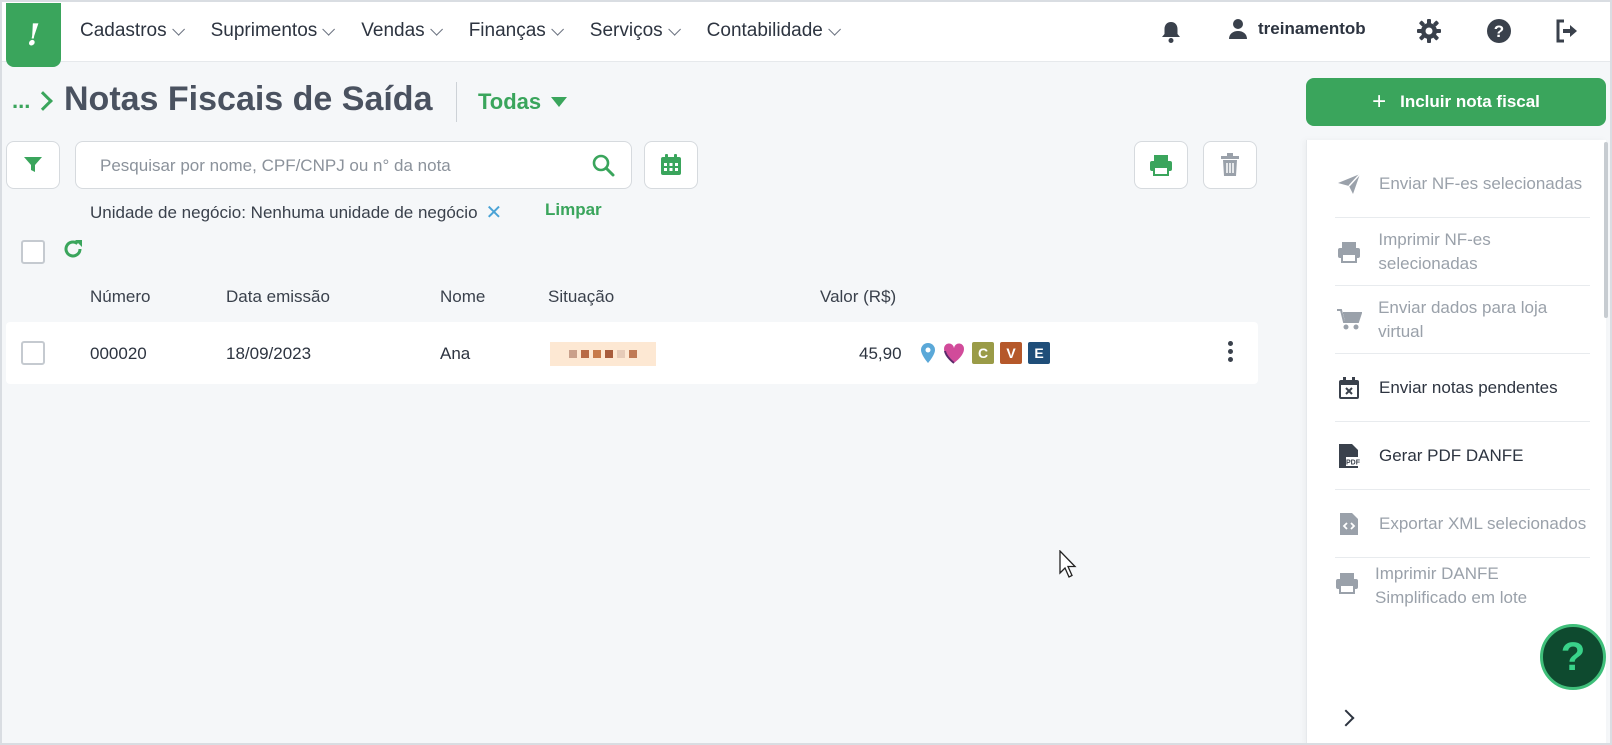 This screenshot has width=1612, height=745. I want to click on action-send-nfes: Enviar NF-es selecionadas, so click(1462, 184).